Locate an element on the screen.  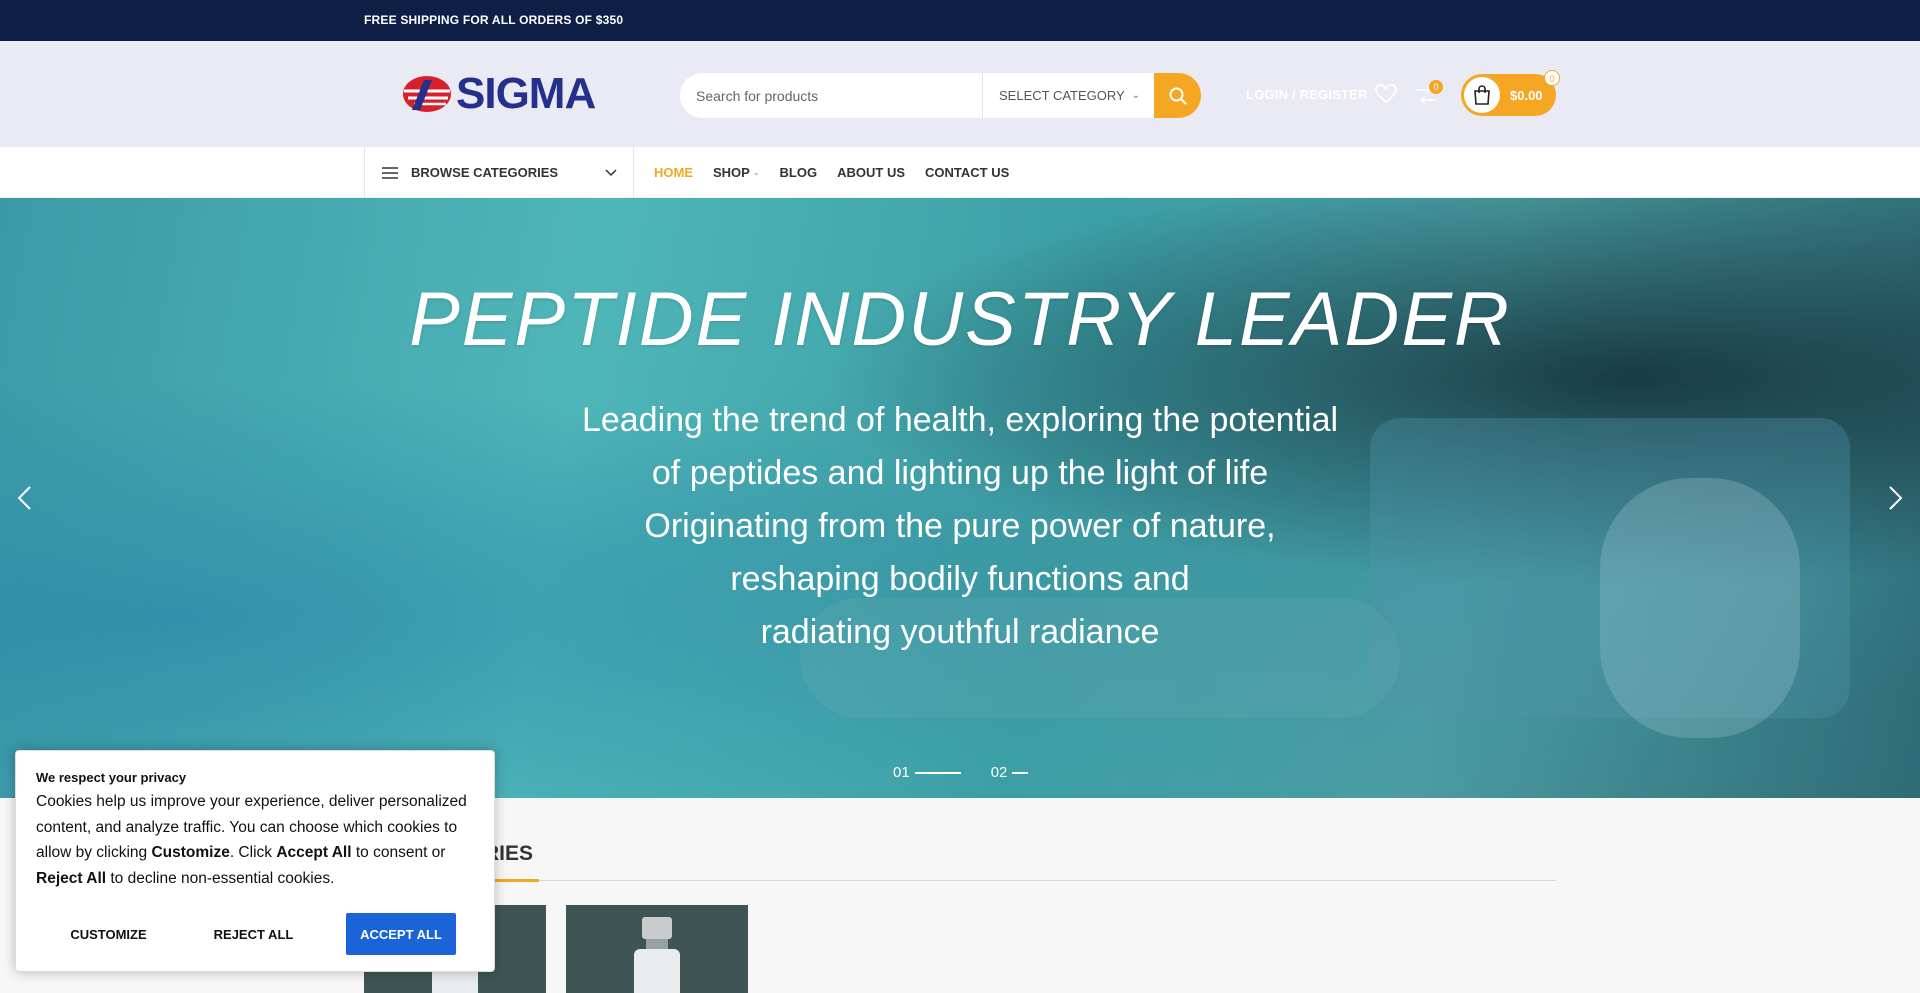
cookie-text-part: to consent or is located at coordinates (398, 852).